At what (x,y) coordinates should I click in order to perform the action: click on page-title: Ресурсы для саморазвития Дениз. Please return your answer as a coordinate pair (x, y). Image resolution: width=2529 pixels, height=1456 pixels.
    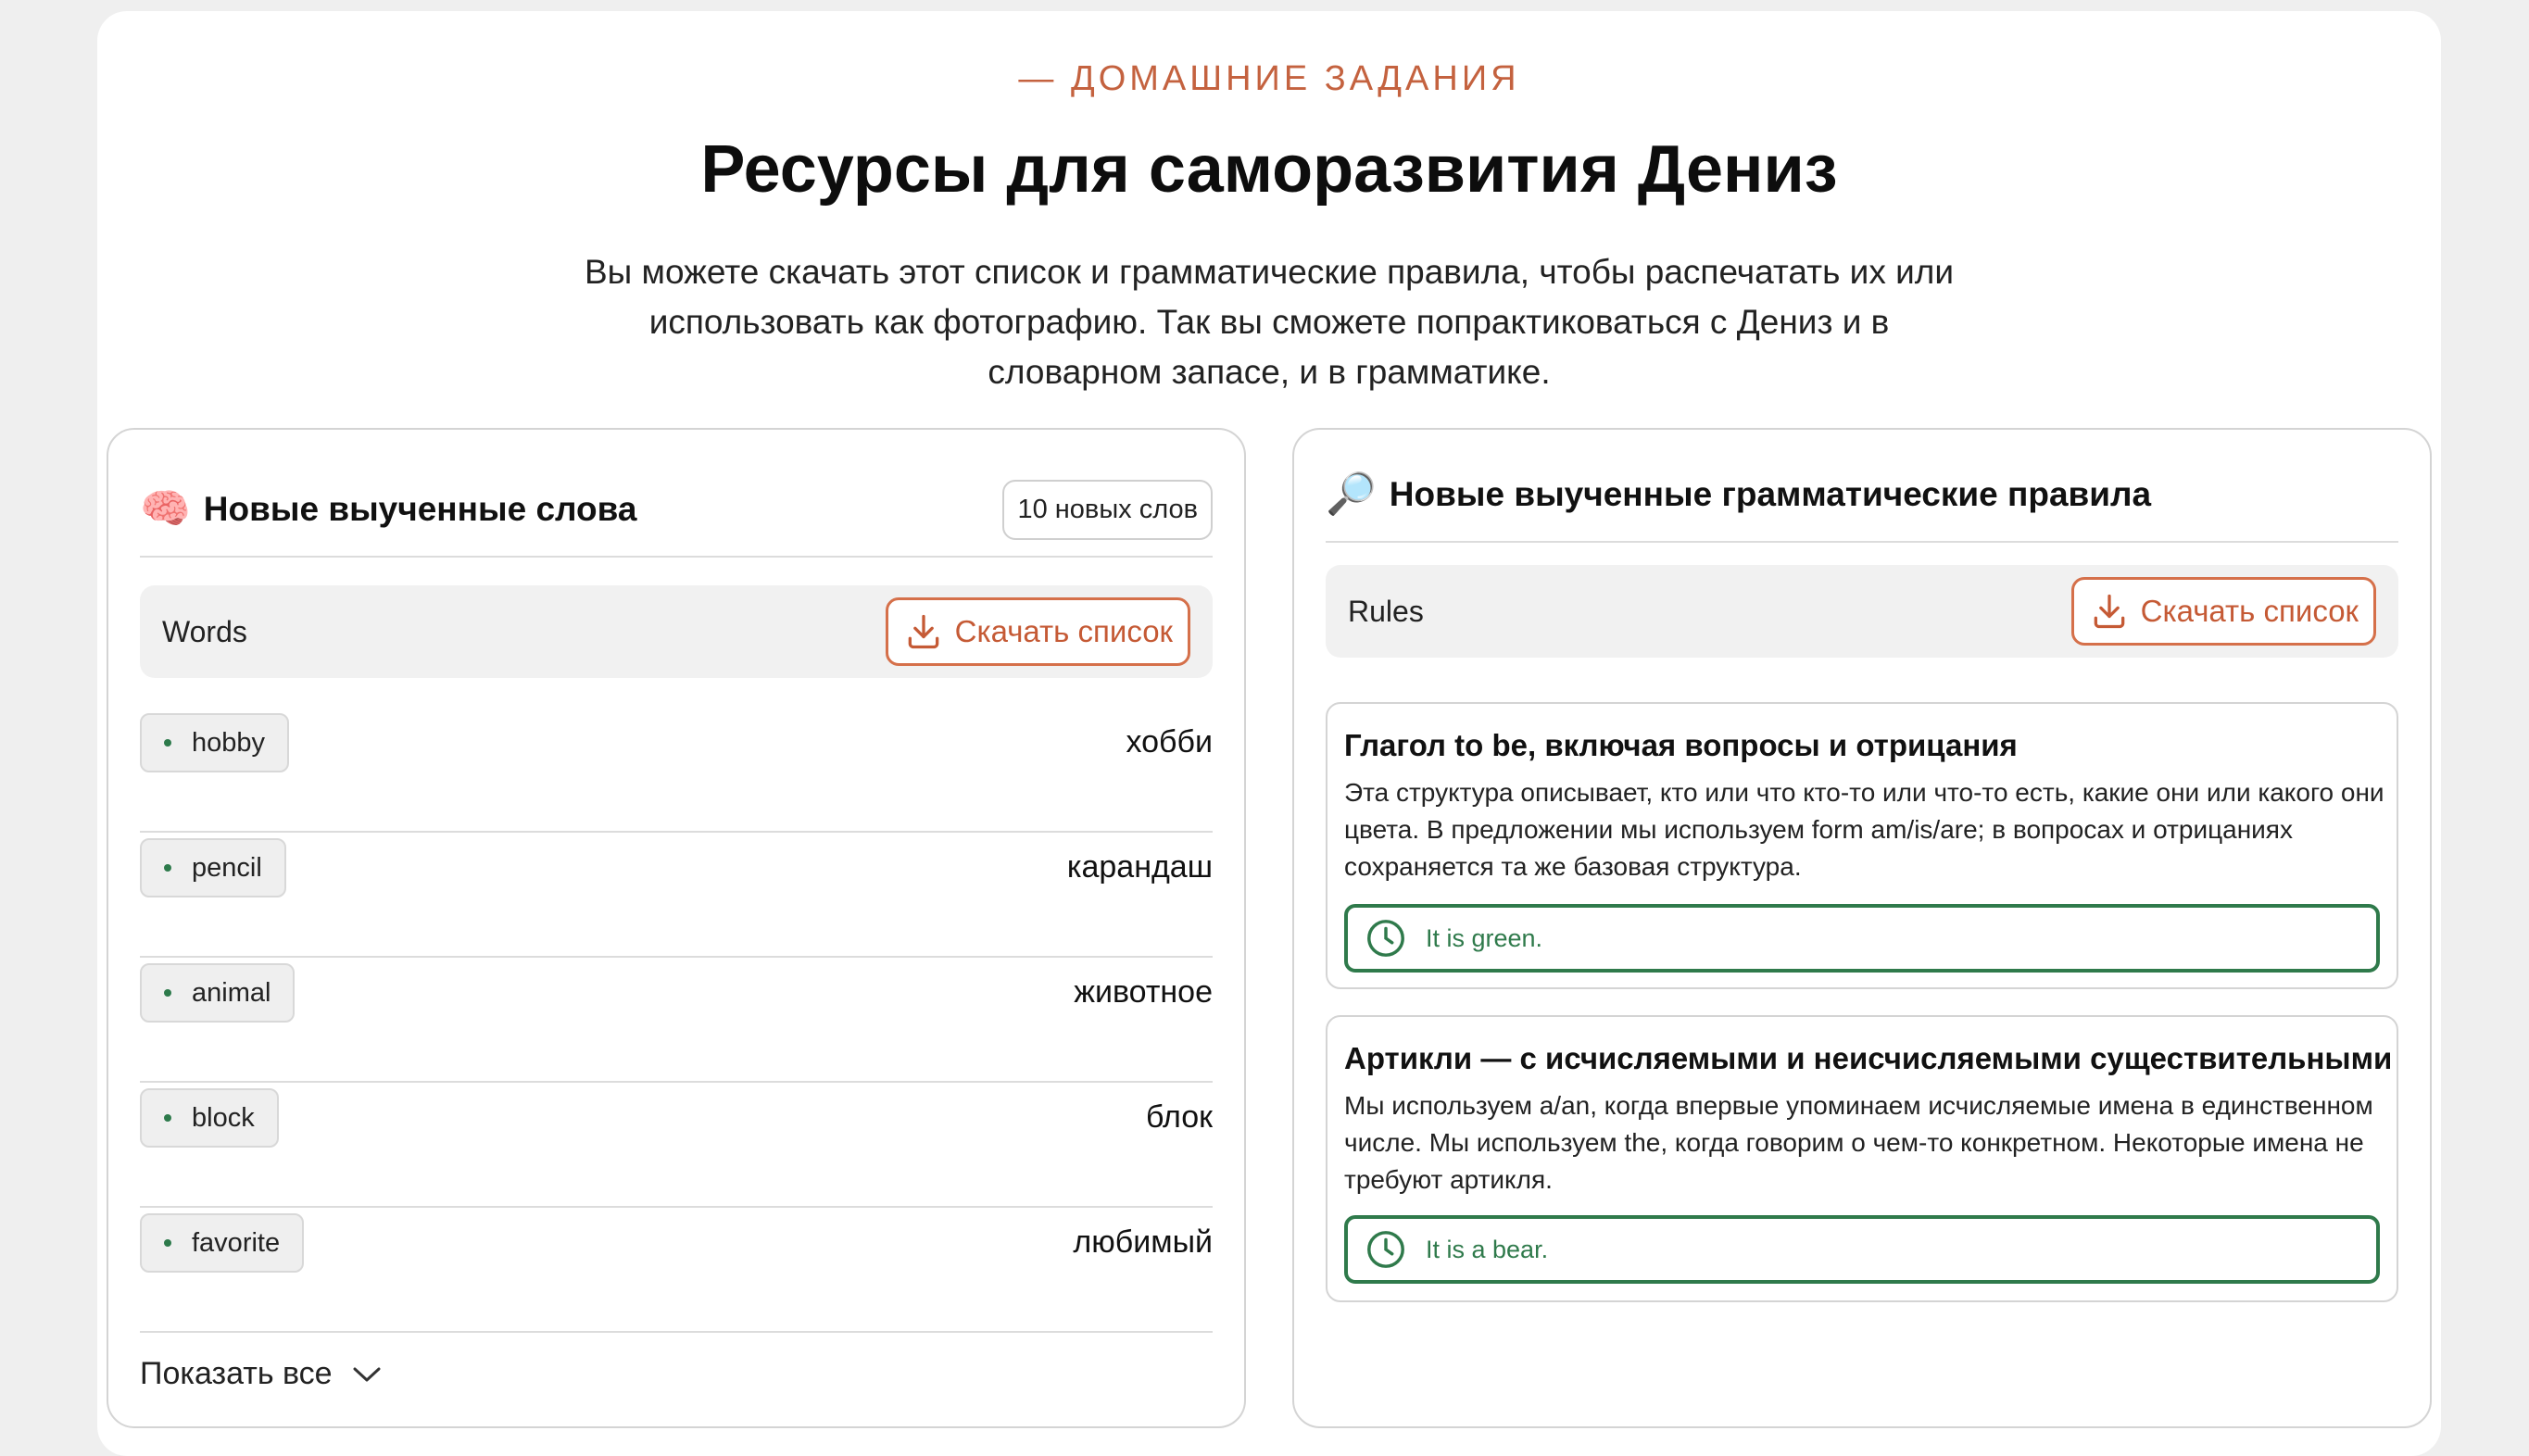
    Looking at the image, I should click on (1269, 169).